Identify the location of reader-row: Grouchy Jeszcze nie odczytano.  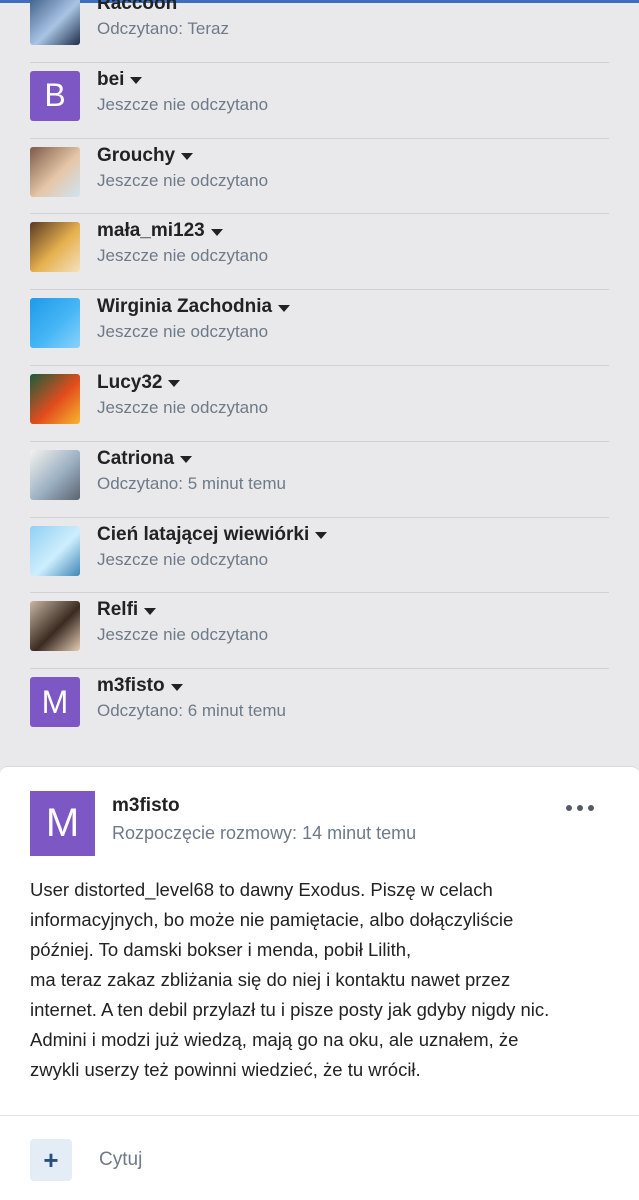
(319, 177).